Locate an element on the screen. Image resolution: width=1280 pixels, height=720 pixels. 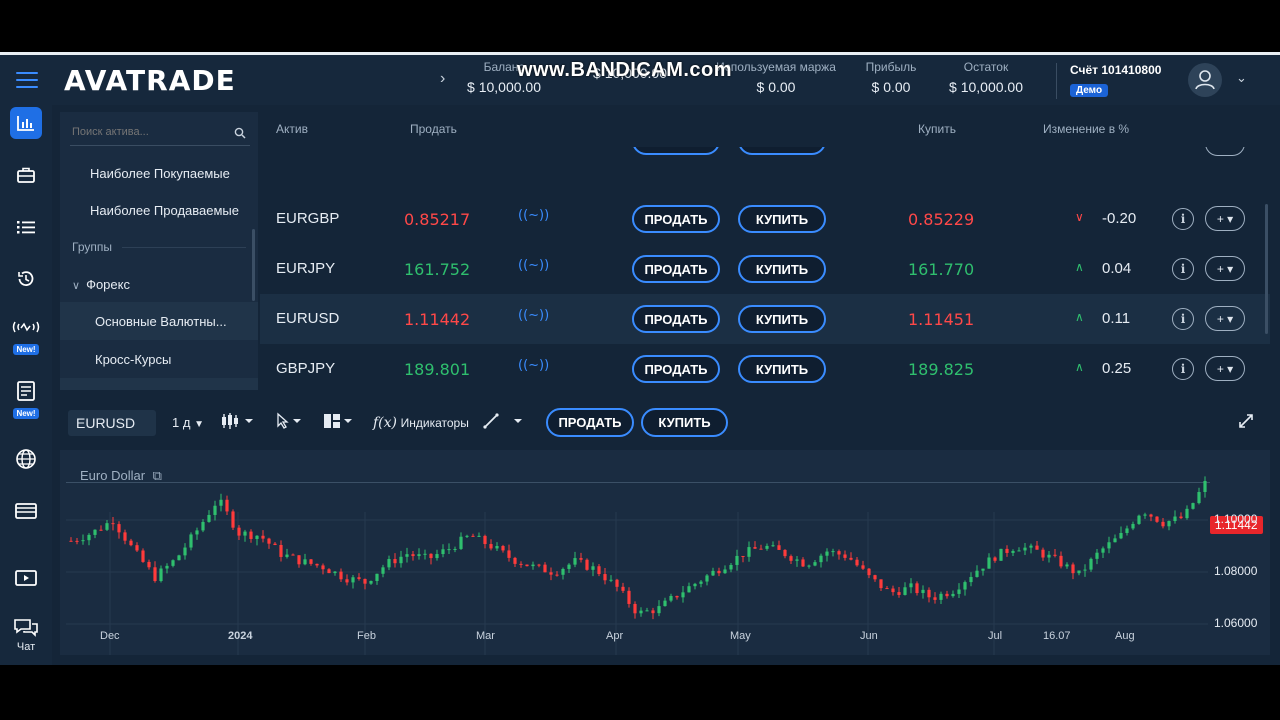
layout-select is located at coordinates (339, 422).